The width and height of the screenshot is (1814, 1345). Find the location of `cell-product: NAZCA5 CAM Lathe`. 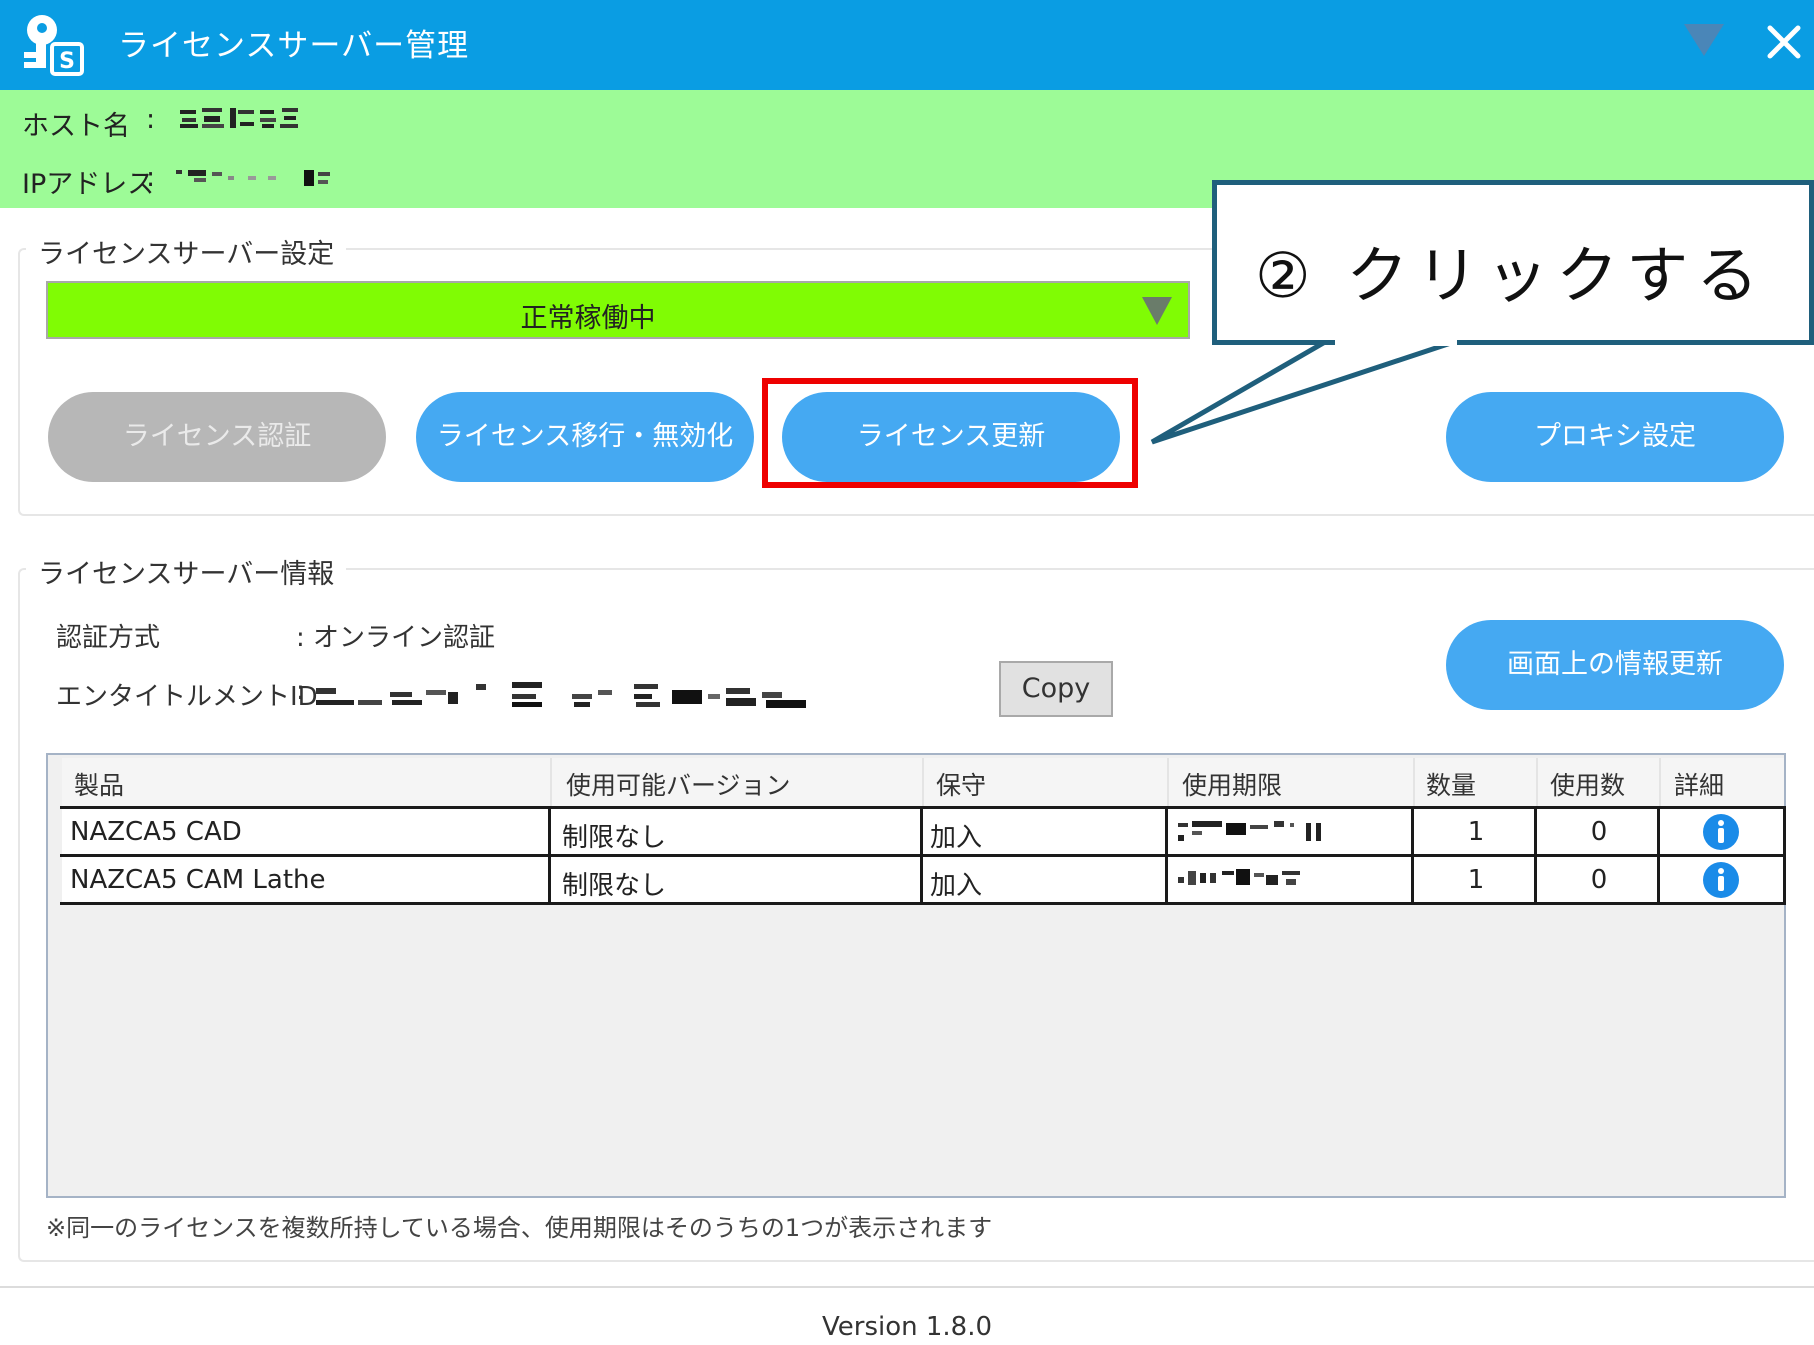

cell-product: NAZCA5 CAM Lathe is located at coordinates (198, 880).